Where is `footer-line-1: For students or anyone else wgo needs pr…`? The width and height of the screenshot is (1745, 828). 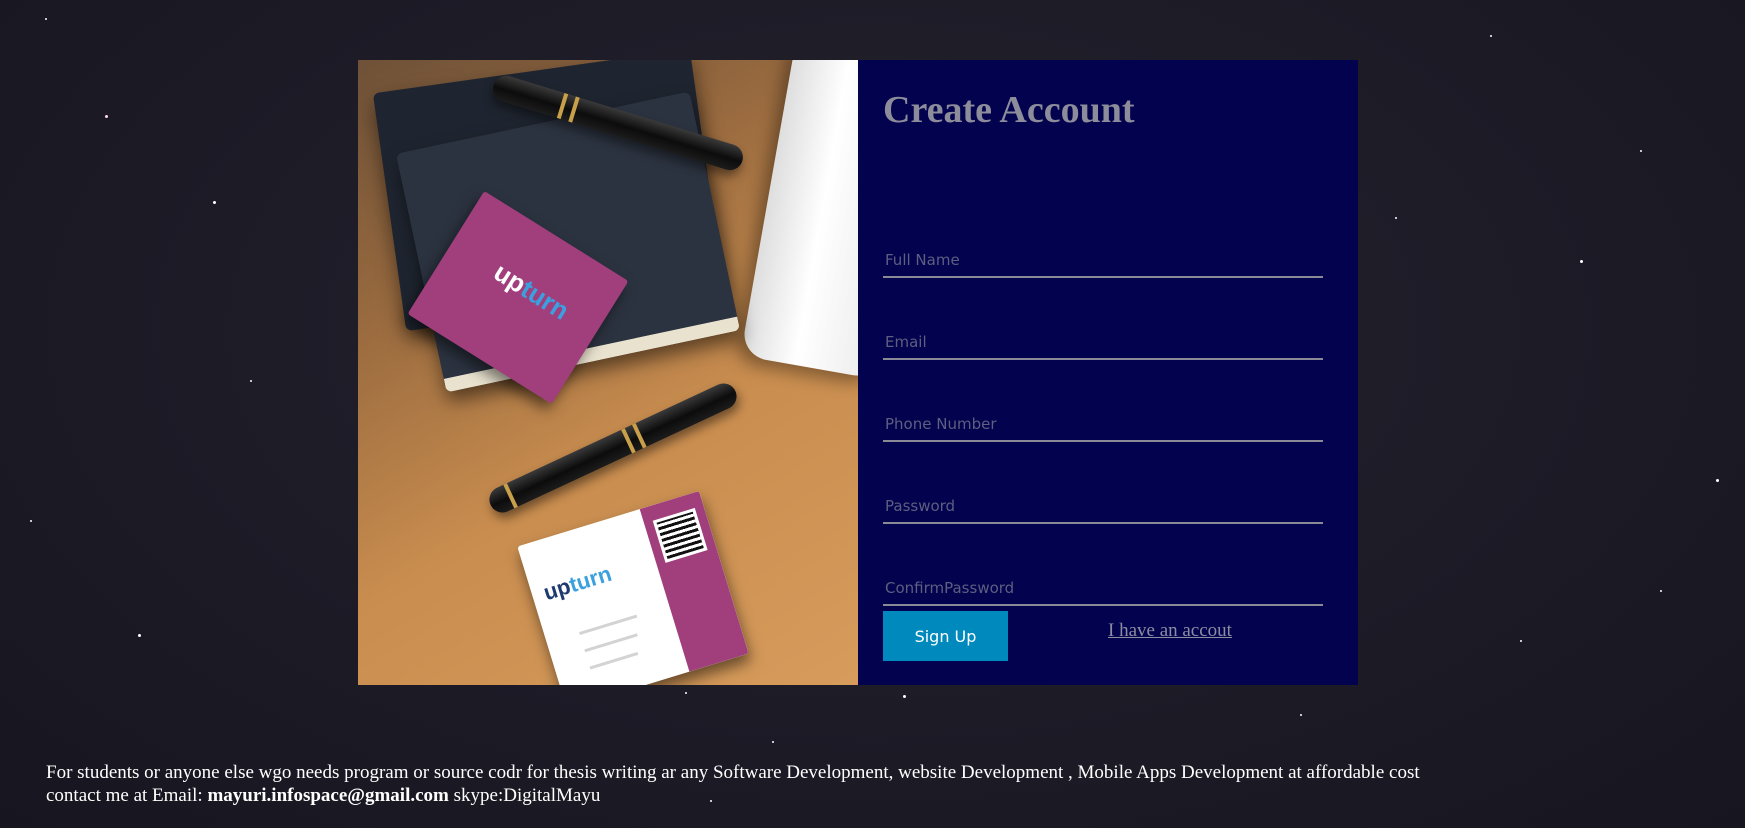
footer-line-1: For students or anyone else wgo needs pr… is located at coordinates (733, 772).